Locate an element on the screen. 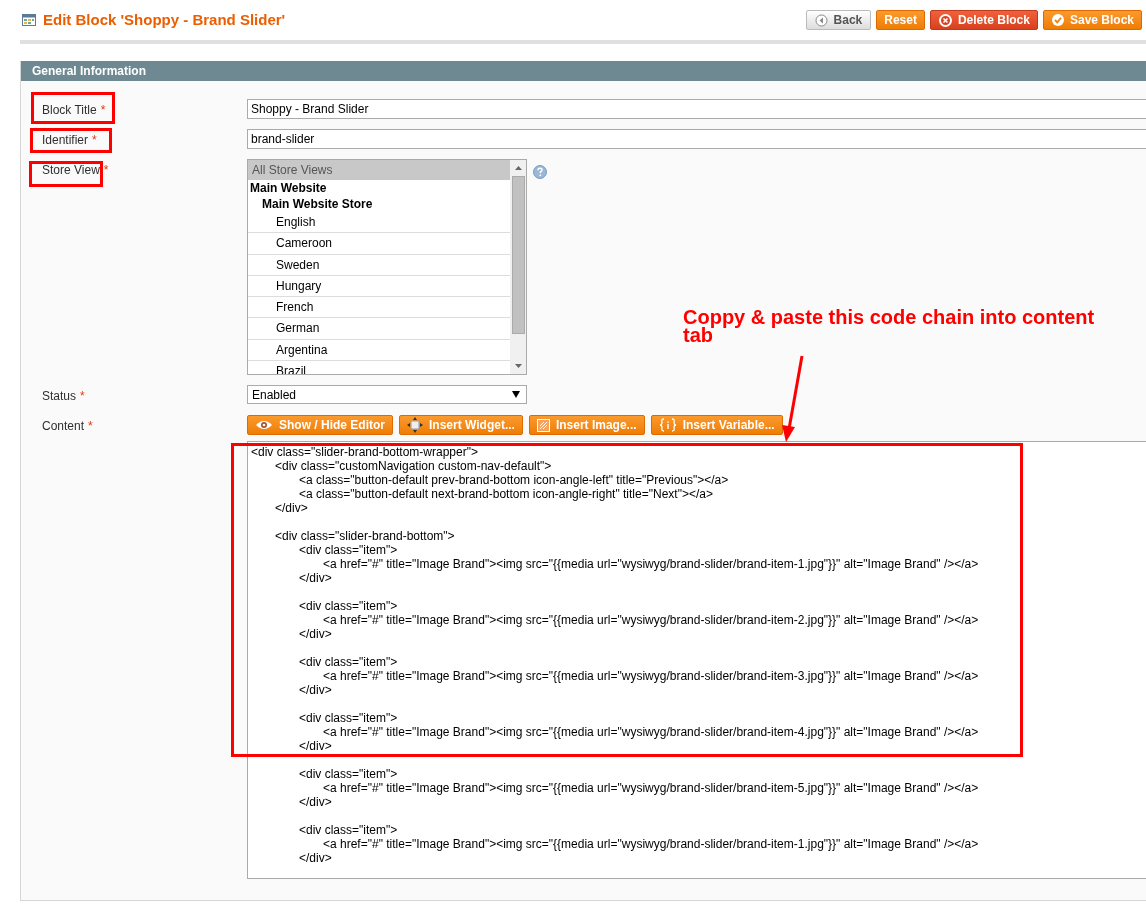 Image resolution: width=1146 pixels, height=906 pixels. check-icon is located at coordinates (1057, 20).